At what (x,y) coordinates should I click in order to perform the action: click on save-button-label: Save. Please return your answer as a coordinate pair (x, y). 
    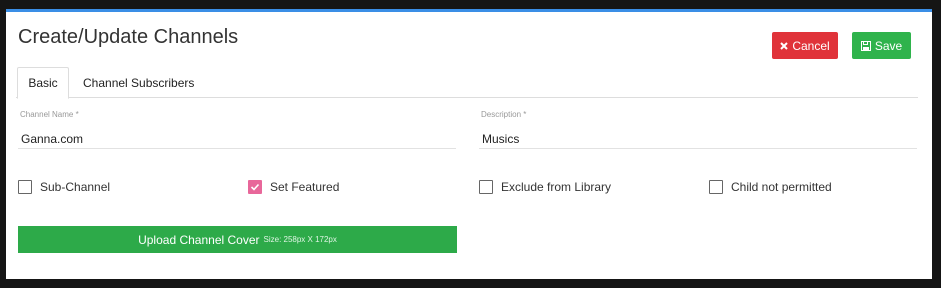
    Looking at the image, I should click on (888, 45).